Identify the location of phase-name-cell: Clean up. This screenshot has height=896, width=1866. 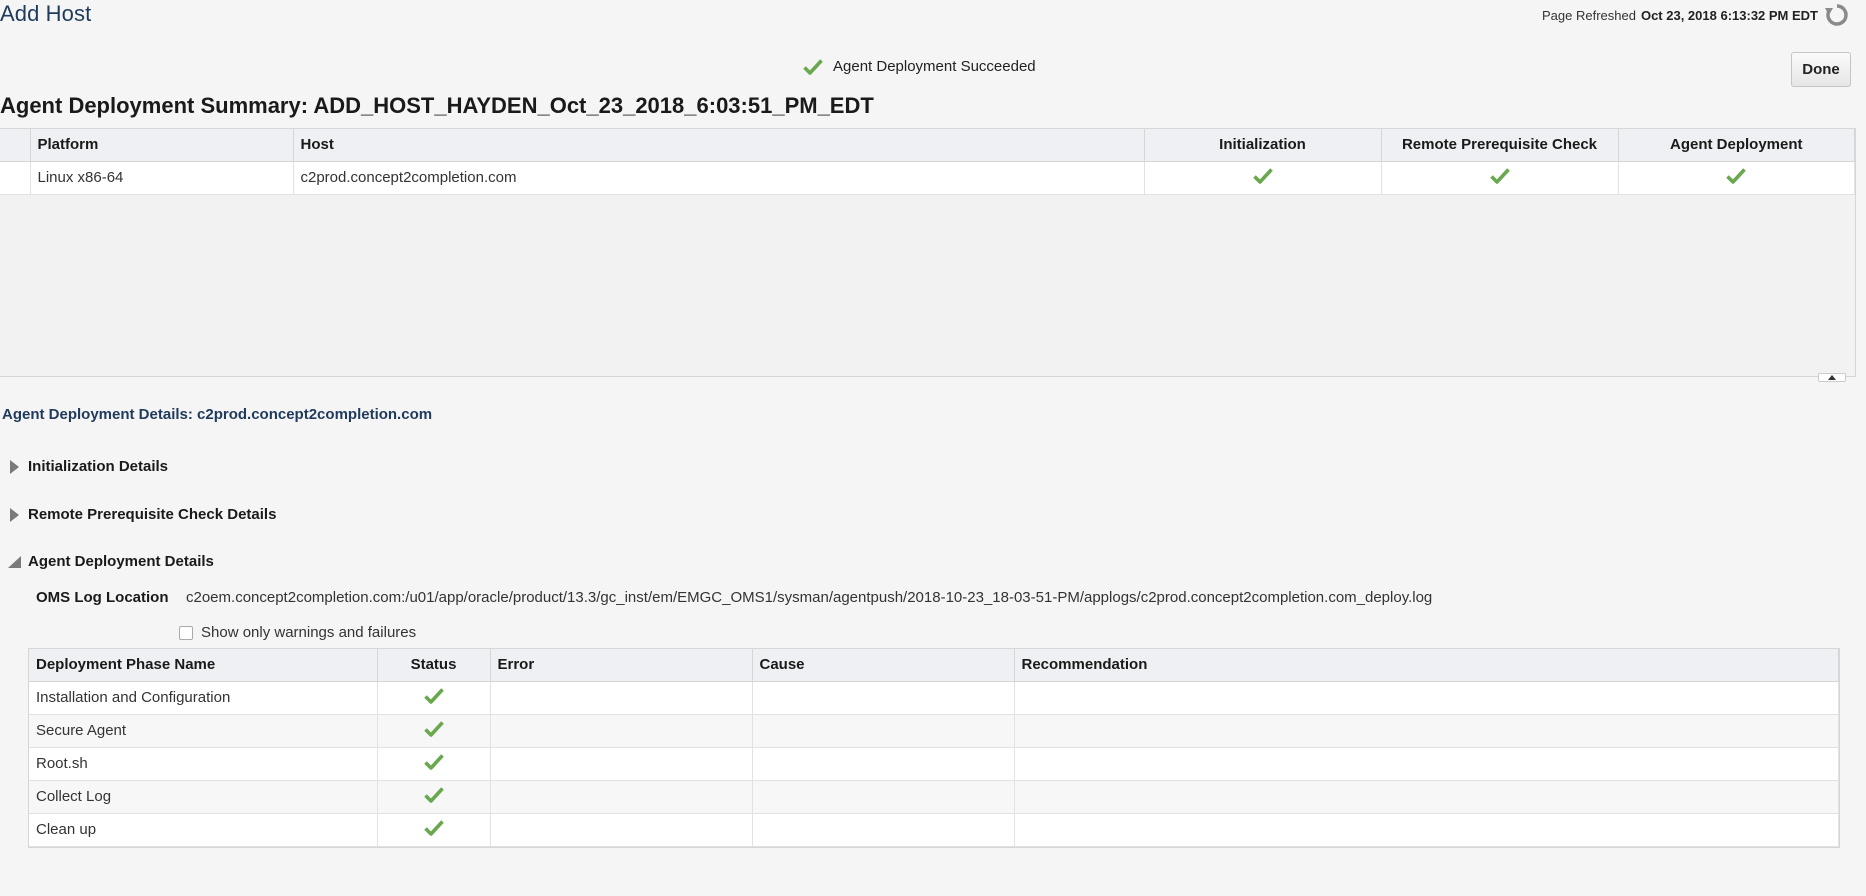
(203, 830).